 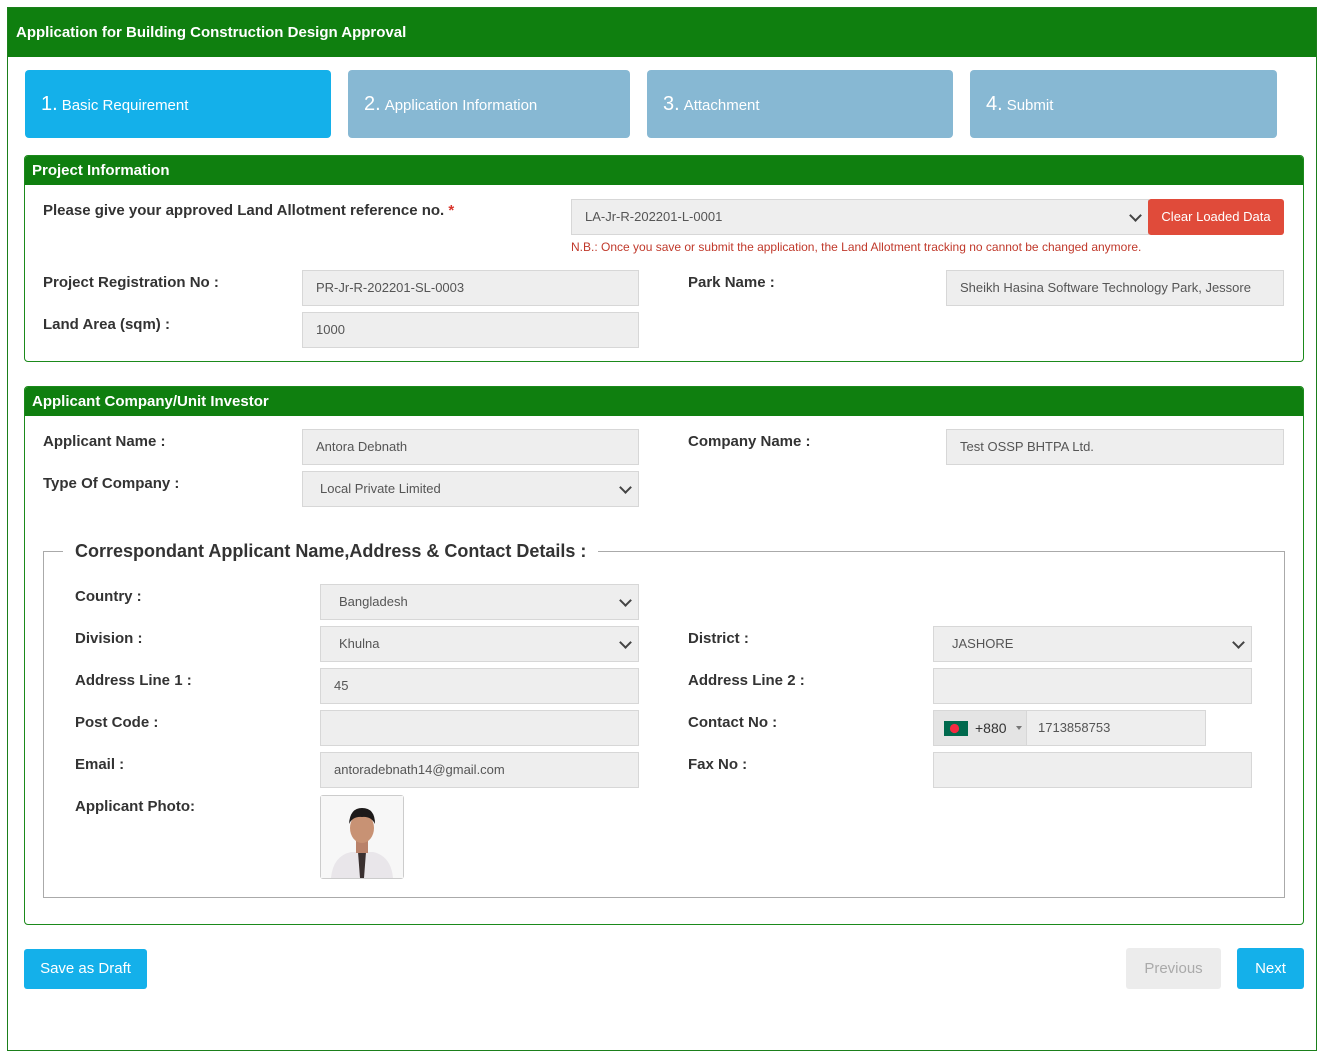 I want to click on applicant-name-label: Applicant Name :, so click(x=104, y=441).